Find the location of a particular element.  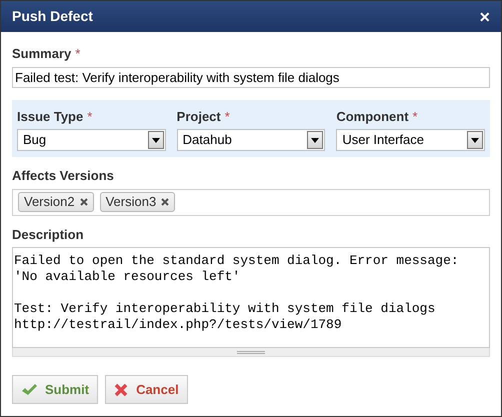

dropdown-field: Datahub is located at coordinates (251, 140).